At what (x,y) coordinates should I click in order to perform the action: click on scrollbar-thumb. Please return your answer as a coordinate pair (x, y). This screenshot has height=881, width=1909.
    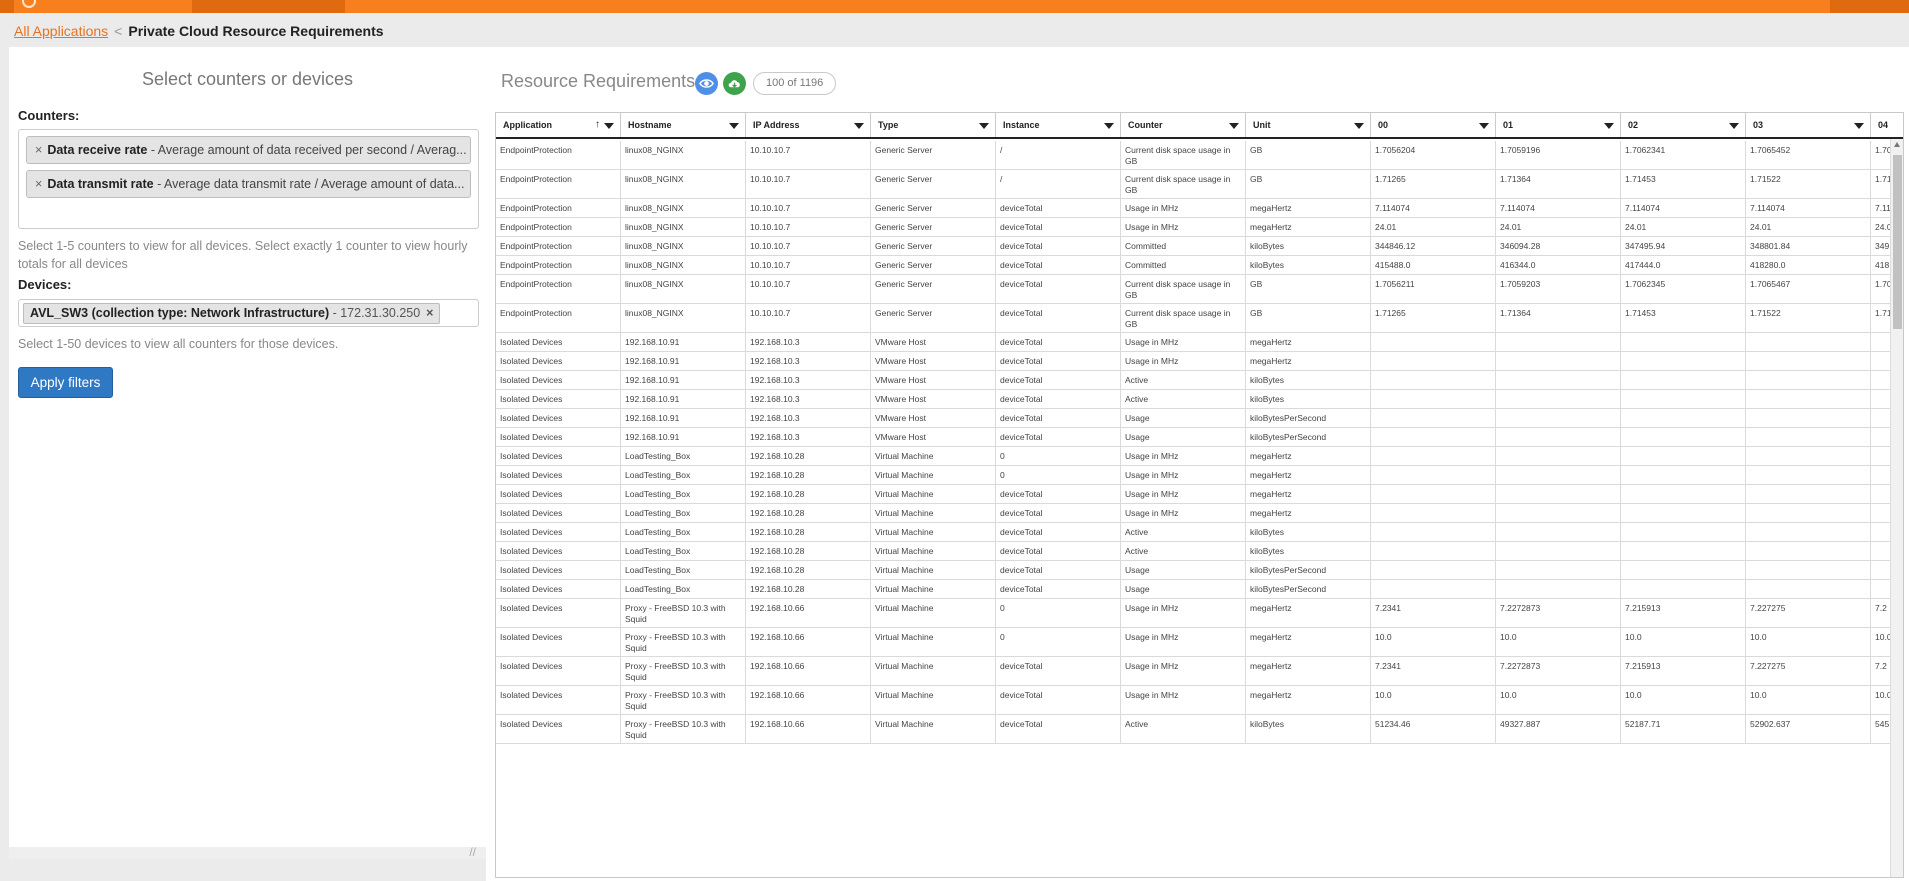
    Looking at the image, I should click on (1897, 242).